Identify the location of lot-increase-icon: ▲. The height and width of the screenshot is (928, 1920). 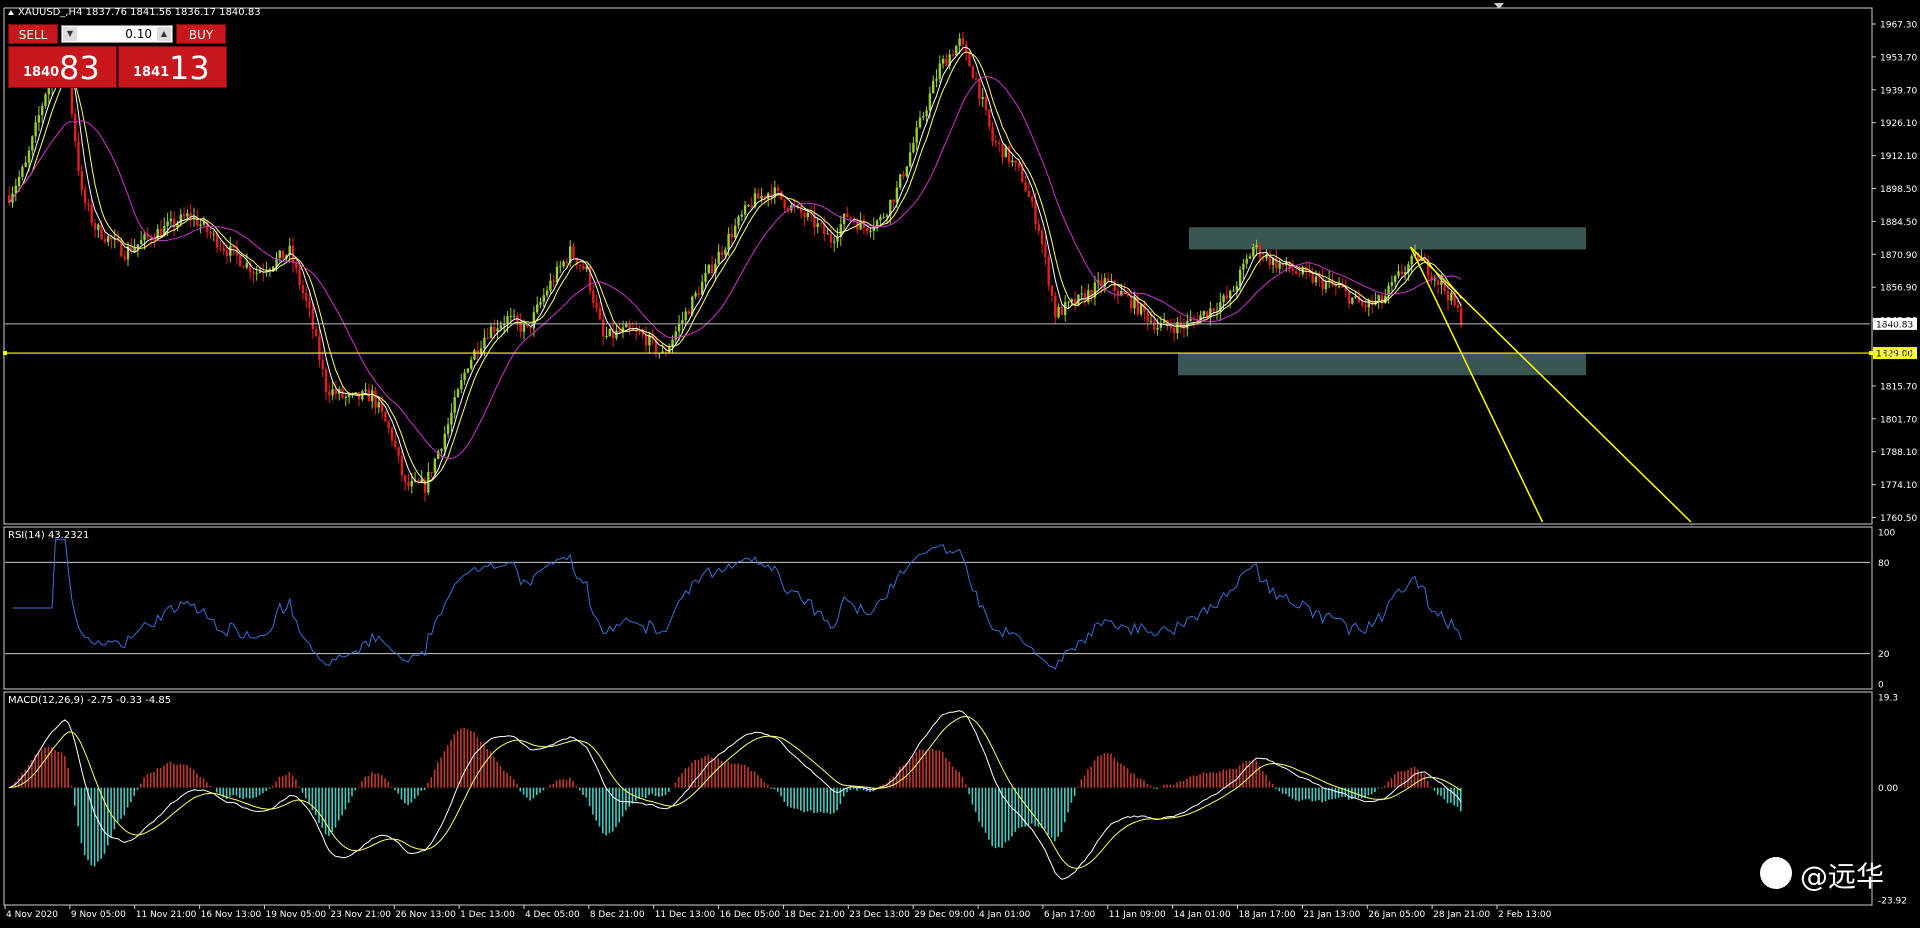
(164, 34).